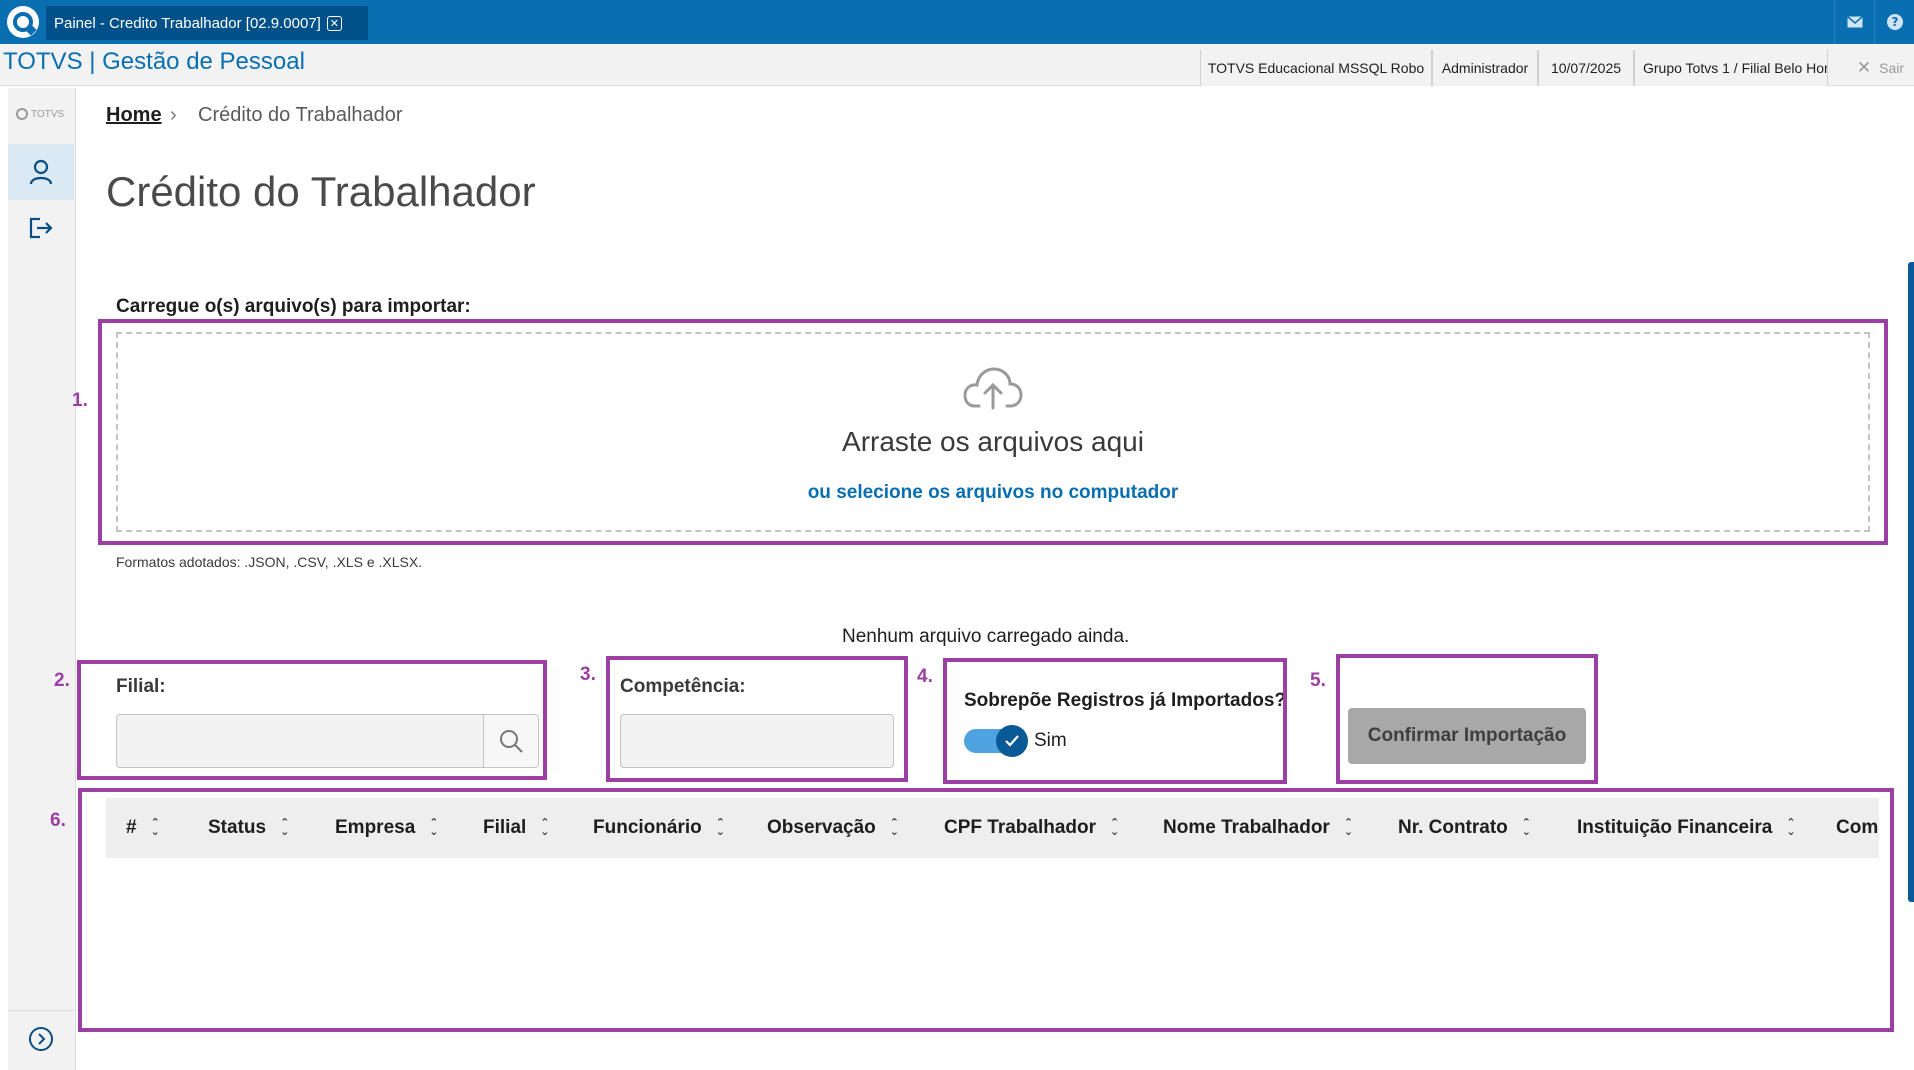 The image size is (1914, 1070). Describe the element at coordinates (173, 115) in the screenshot. I see `chevron-right-icon: ›` at that location.